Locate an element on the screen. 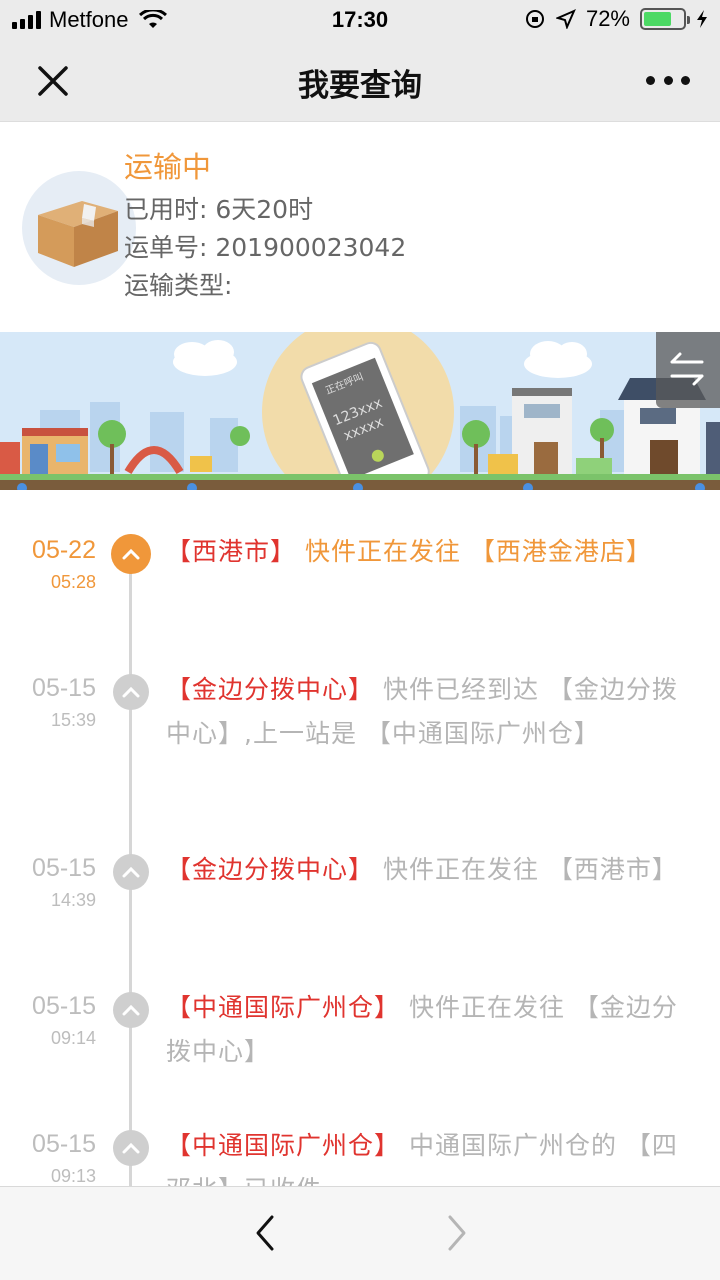 This screenshot has height=1280, width=720. battery-percent: 72% is located at coordinates (607, 18).